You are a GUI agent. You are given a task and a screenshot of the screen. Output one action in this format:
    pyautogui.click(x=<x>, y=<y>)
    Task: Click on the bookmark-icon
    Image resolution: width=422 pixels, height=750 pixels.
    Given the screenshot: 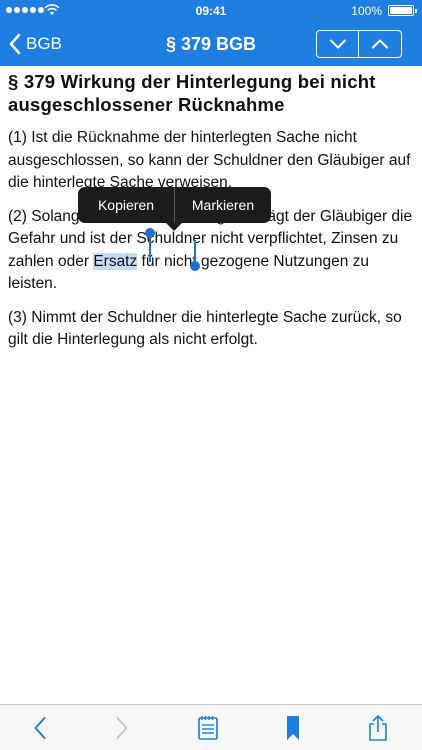 What is the action you would take?
    pyautogui.click(x=293, y=728)
    